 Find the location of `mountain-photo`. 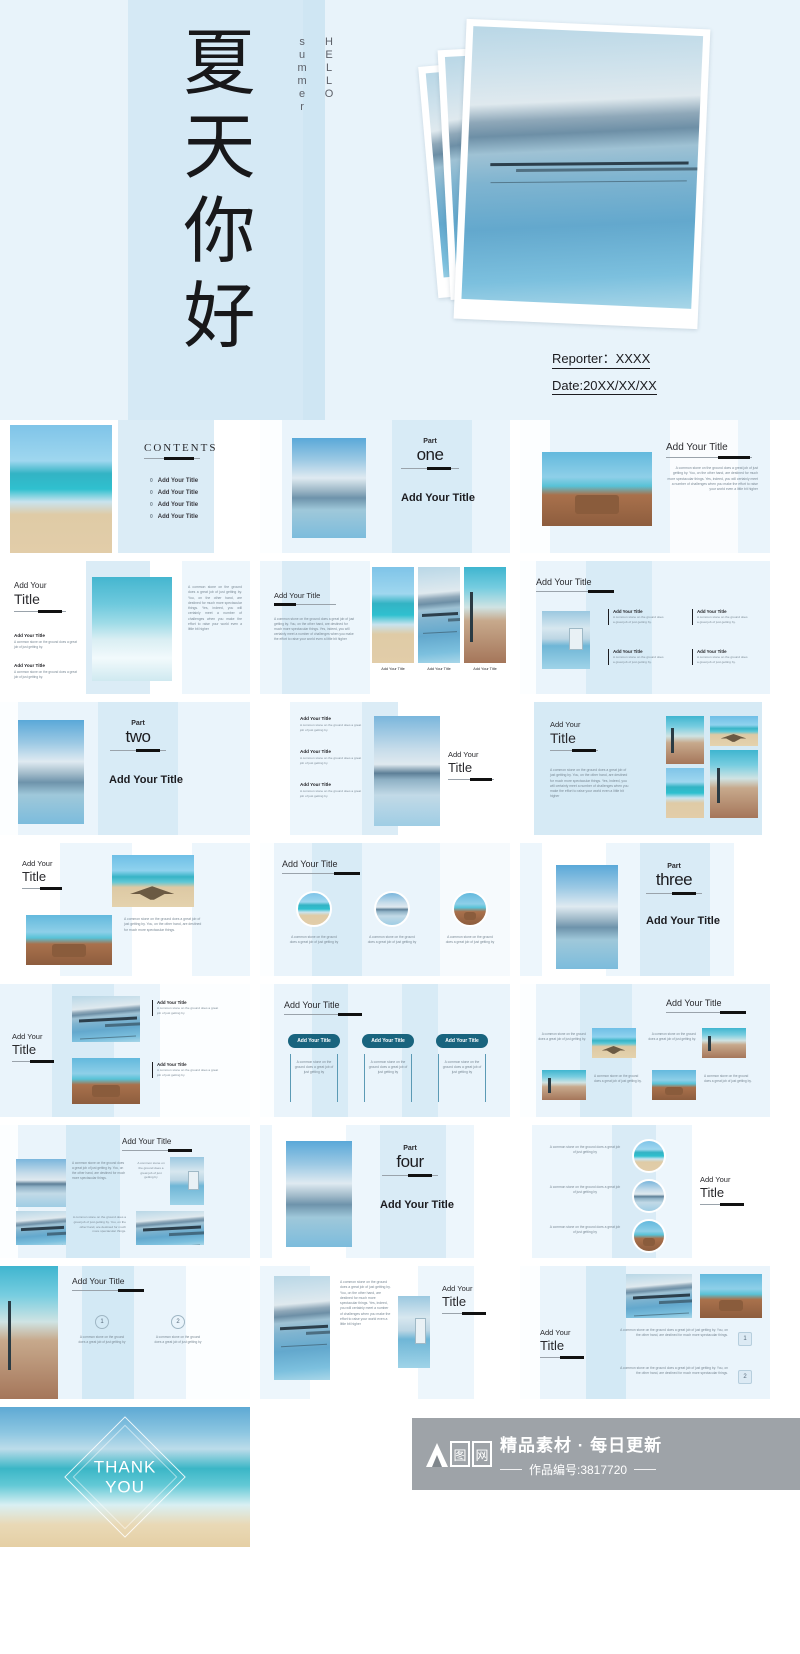

mountain-photo is located at coordinates (407, 771).